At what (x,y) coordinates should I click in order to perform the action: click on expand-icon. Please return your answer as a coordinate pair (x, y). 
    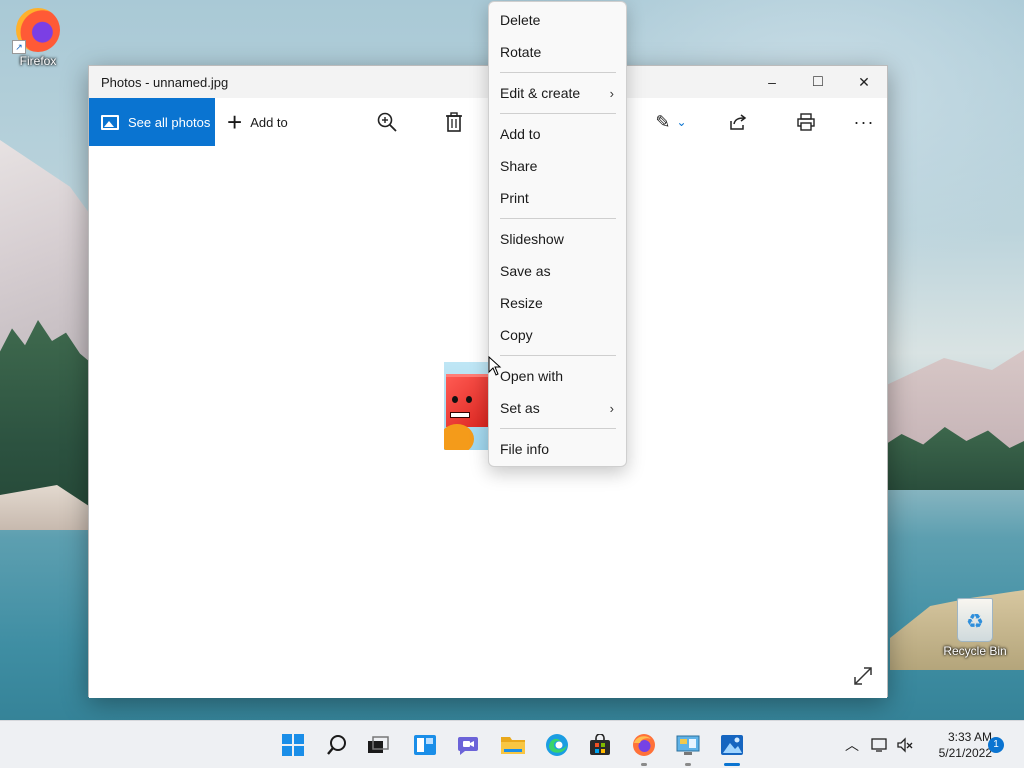
    Looking at the image, I should click on (863, 676).